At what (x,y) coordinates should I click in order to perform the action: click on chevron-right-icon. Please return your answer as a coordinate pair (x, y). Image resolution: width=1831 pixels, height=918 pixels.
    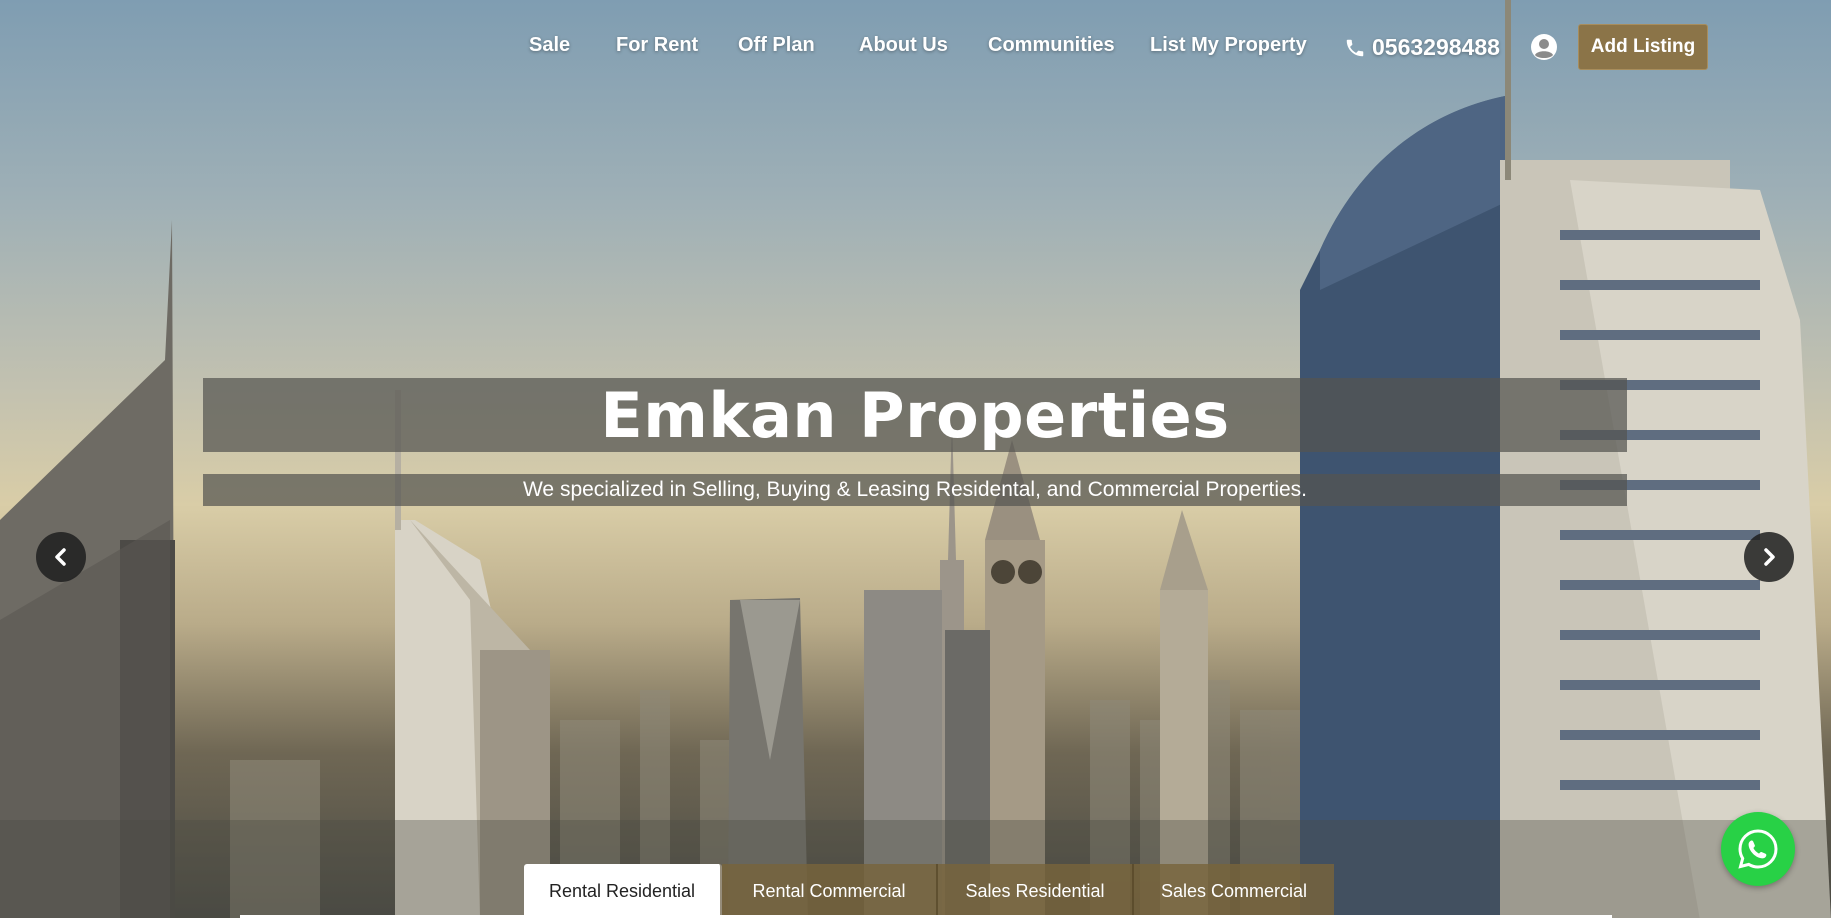
    Looking at the image, I should click on (1769, 557).